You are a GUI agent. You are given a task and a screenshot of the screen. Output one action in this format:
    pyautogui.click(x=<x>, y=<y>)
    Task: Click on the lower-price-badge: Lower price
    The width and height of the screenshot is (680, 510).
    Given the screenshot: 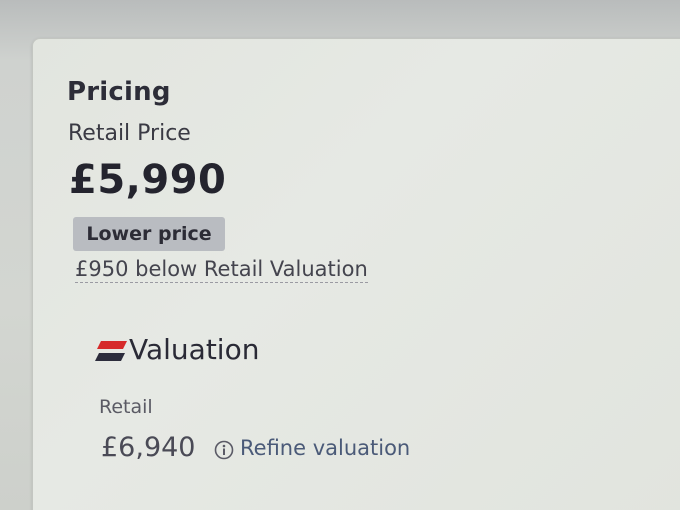 What is the action you would take?
    pyautogui.click(x=149, y=234)
    